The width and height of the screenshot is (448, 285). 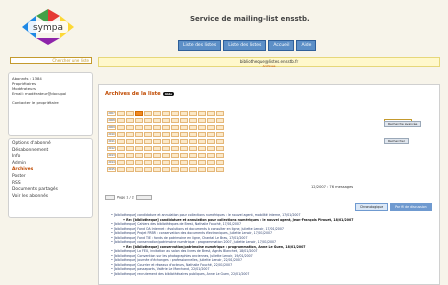 I want to click on sympa-logo: sympa, so click(x=48, y=27).